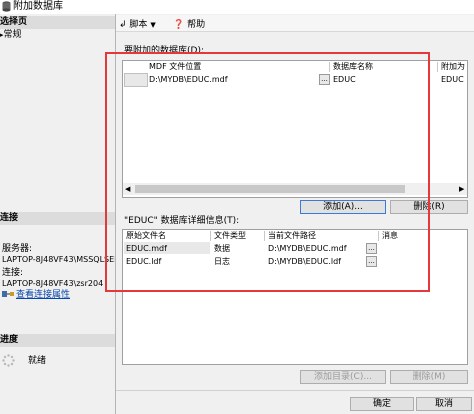 This screenshot has width=474, height=414. What do you see at coordinates (454, 67) in the screenshot?
I see `column-header-attach-as: 附加为` at bounding box center [454, 67].